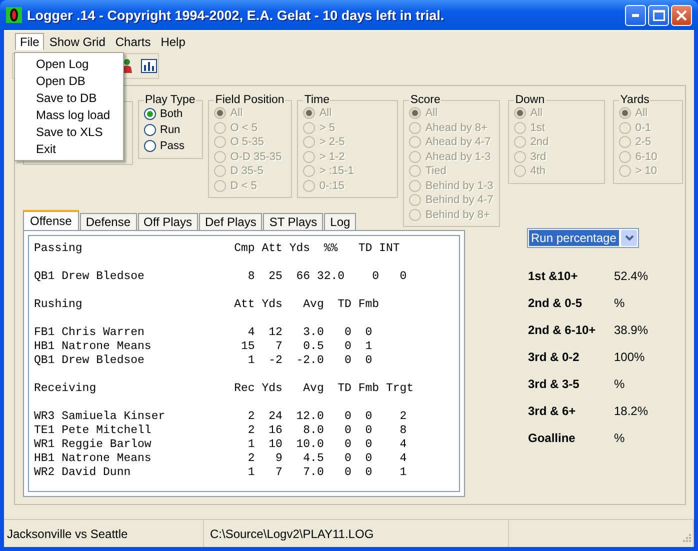  What do you see at coordinates (170, 114) in the screenshot?
I see `radio-option: Both` at bounding box center [170, 114].